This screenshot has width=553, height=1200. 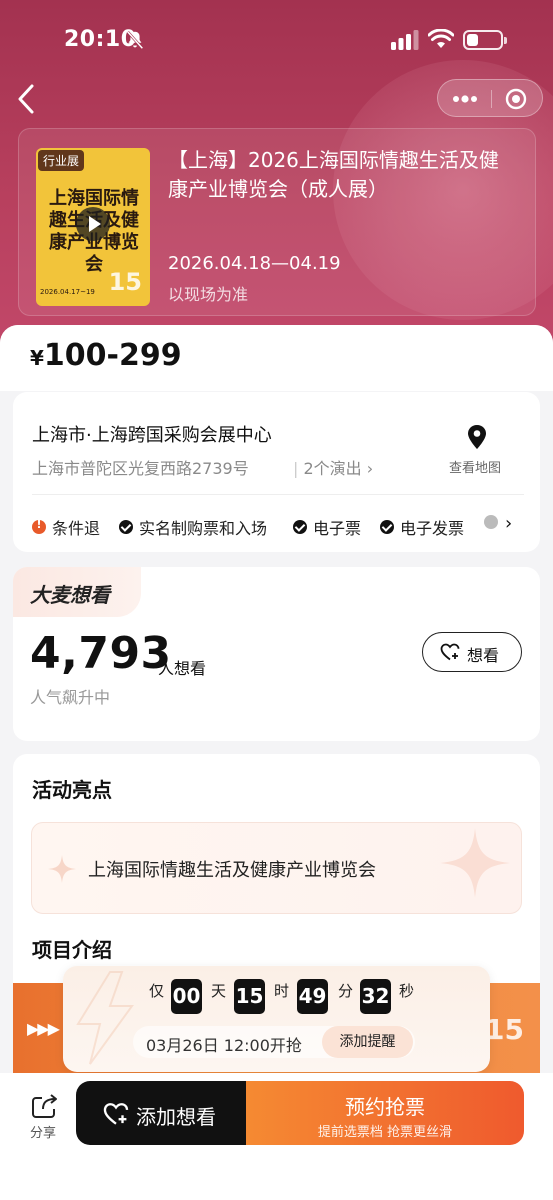 What do you see at coordinates (70, 595) in the screenshot?
I see `want-badge: 大麦想看` at bounding box center [70, 595].